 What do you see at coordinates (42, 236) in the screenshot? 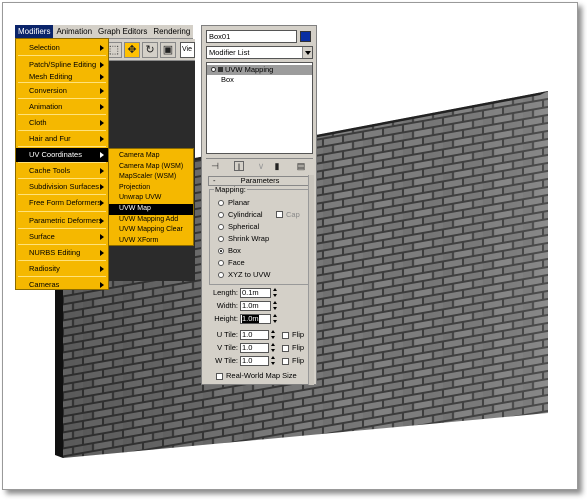
I see `menu-item-label: Surface` at bounding box center [42, 236].